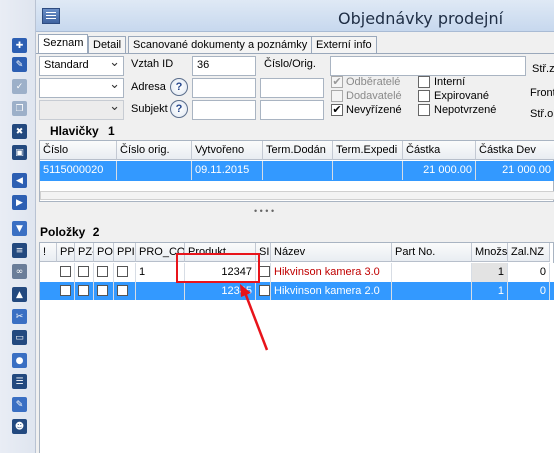 The height and width of the screenshot is (453, 554). What do you see at coordinates (148, 87) in the screenshot?
I see `adresa-label: Adresa` at bounding box center [148, 87].